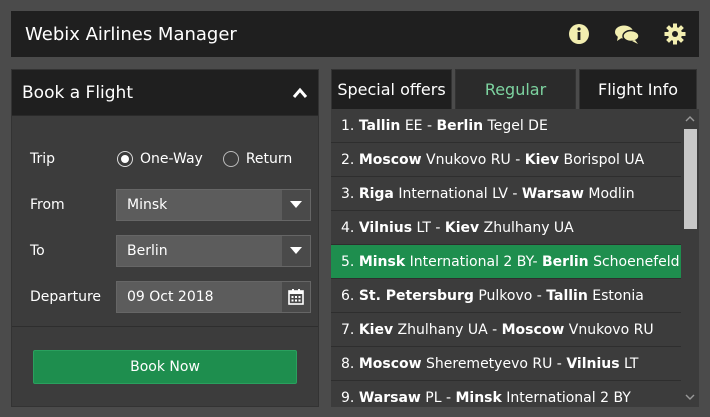 The height and width of the screenshot is (417, 710). What do you see at coordinates (147, 251) in the screenshot?
I see `to-value: Berlin` at bounding box center [147, 251].